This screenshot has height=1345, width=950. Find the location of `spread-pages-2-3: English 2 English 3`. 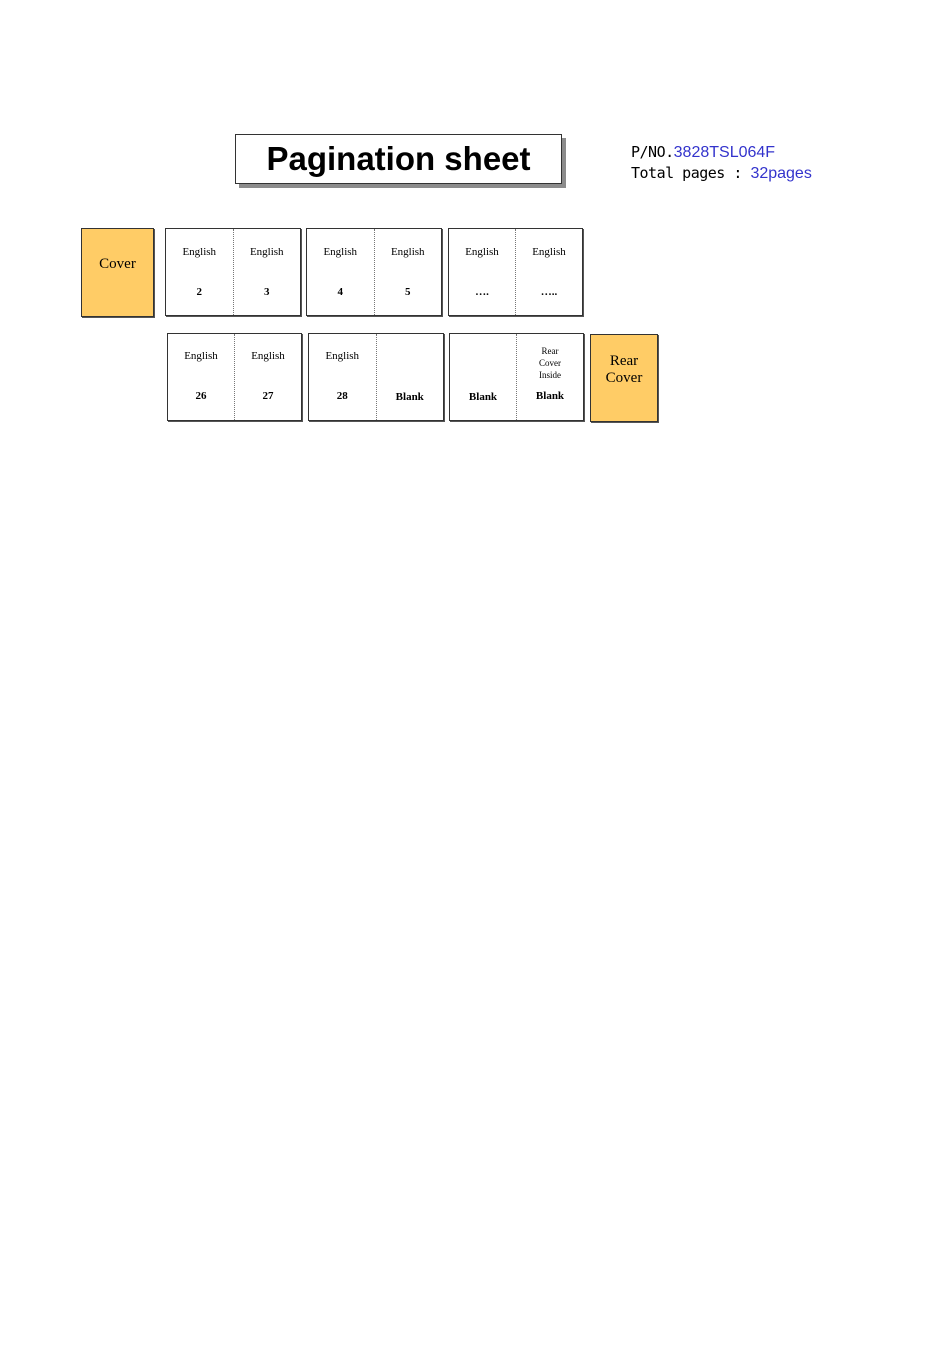

spread-pages-2-3: English 2 English 3 is located at coordinates (233, 272).